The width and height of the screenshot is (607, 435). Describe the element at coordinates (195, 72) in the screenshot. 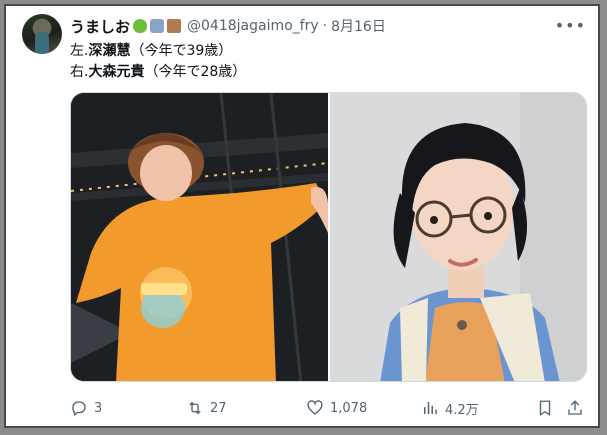

I see `line-suffix: （今年で28歳）` at that location.